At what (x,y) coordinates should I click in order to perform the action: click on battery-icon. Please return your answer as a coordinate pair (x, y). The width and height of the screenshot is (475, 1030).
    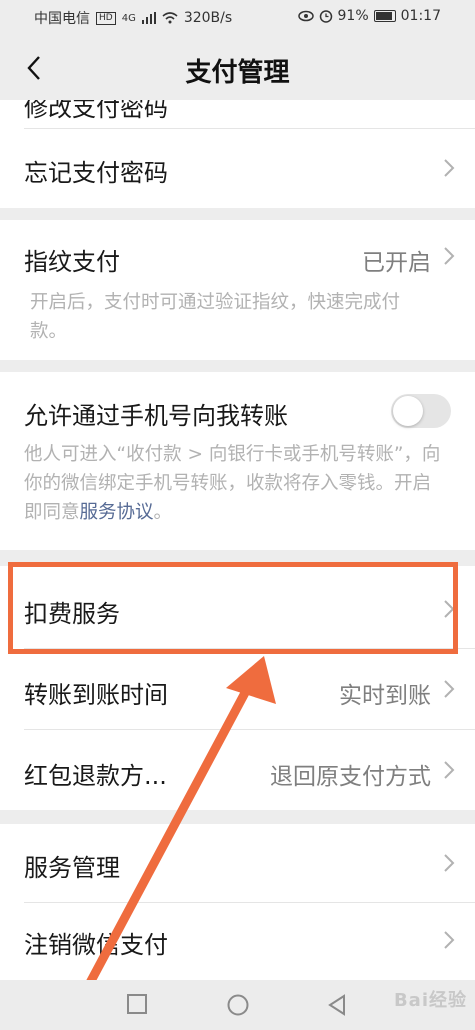
    Looking at the image, I should click on (384, 16).